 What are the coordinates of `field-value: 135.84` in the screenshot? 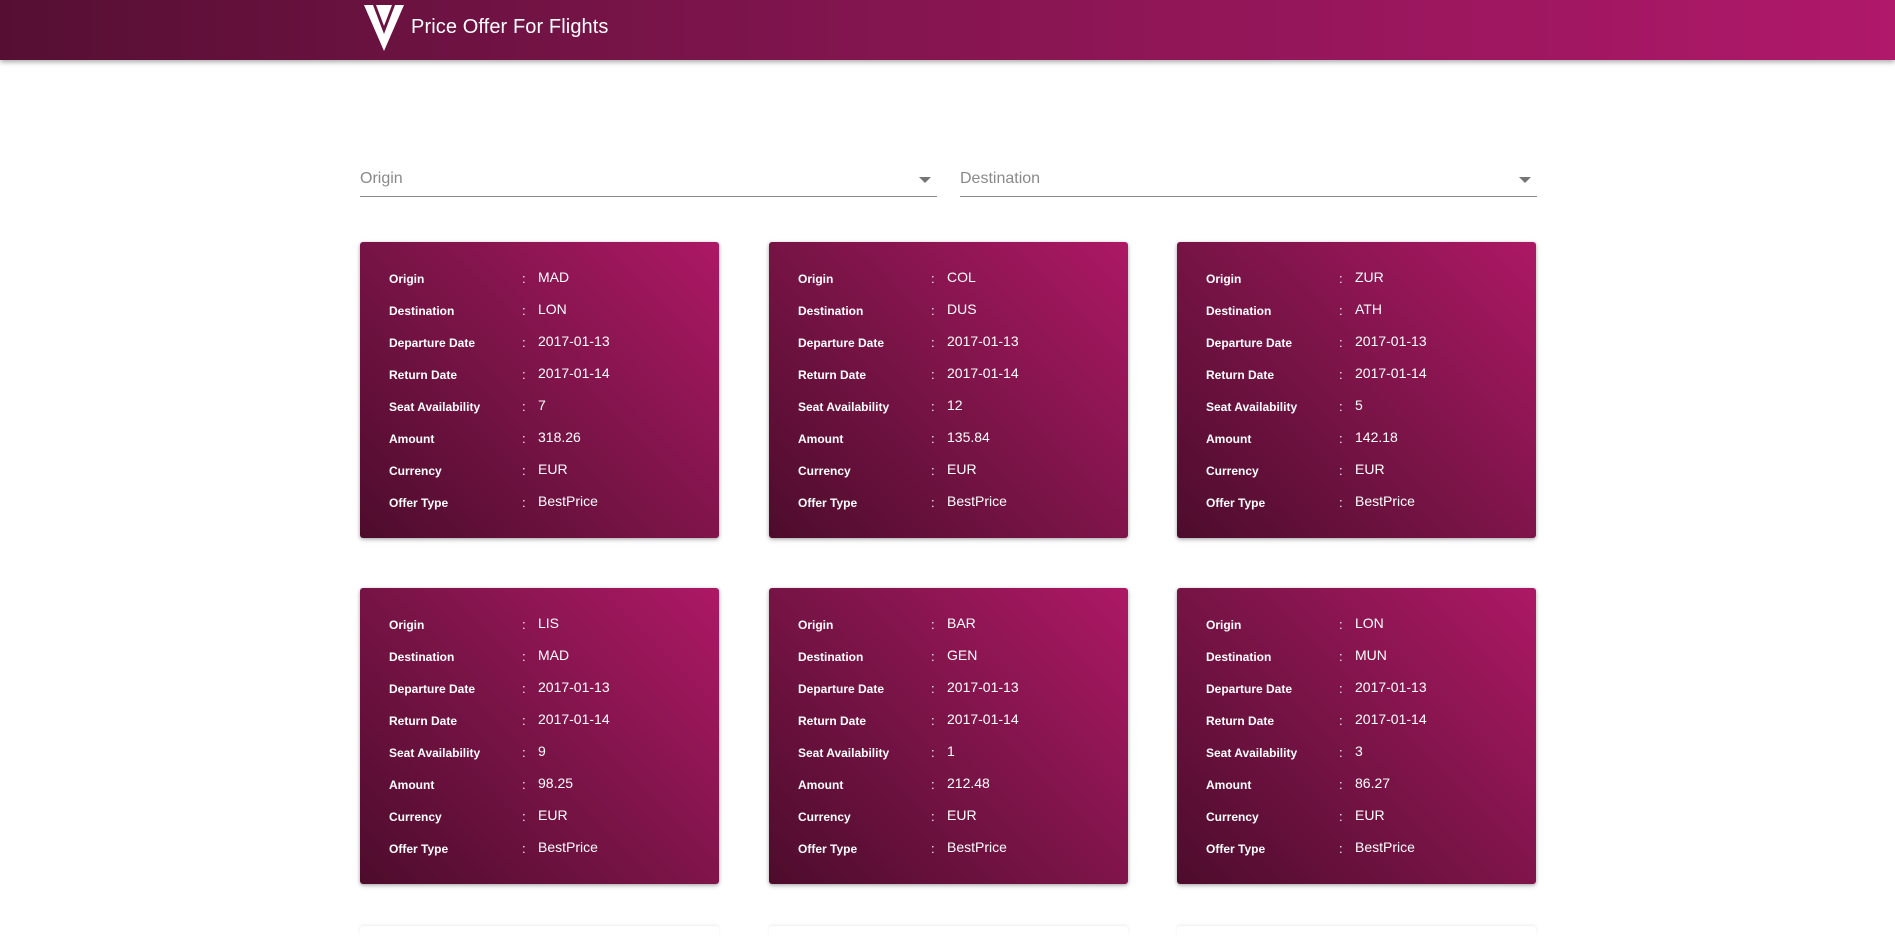 It's located at (968, 437).